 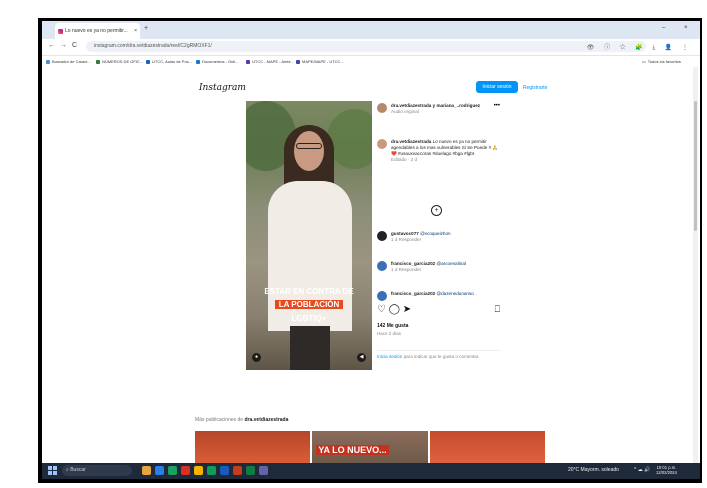 What do you see at coordinates (51, 45) in the screenshot?
I see `back-button: ←` at bounding box center [51, 45].